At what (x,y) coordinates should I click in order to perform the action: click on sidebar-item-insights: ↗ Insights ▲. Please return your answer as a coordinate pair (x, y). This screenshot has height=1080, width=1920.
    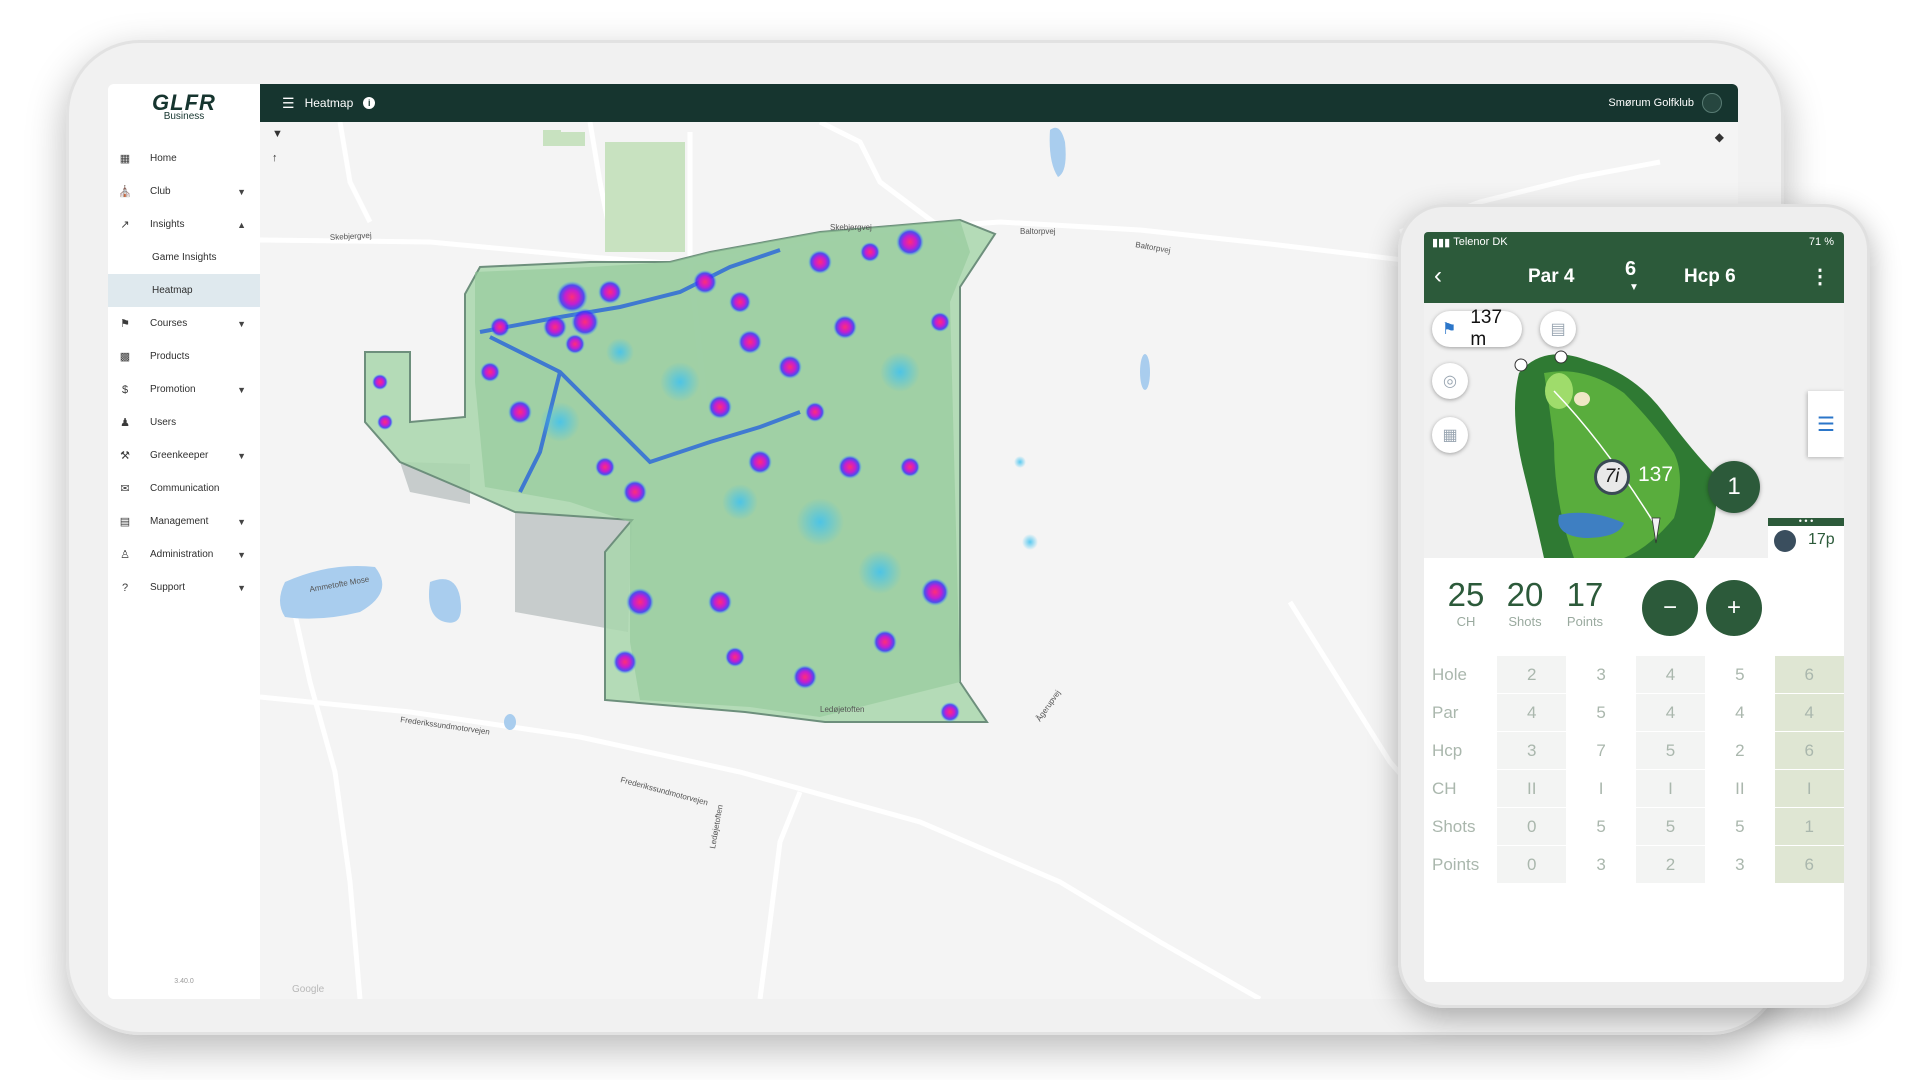
    Looking at the image, I should click on (184, 224).